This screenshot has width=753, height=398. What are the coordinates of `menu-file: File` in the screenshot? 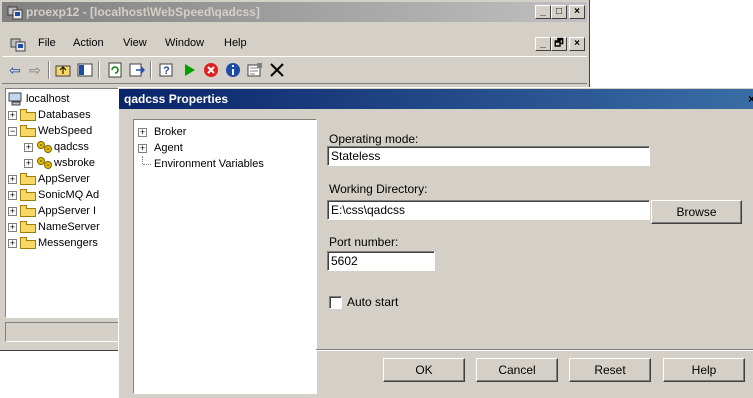 It's located at (47, 43).